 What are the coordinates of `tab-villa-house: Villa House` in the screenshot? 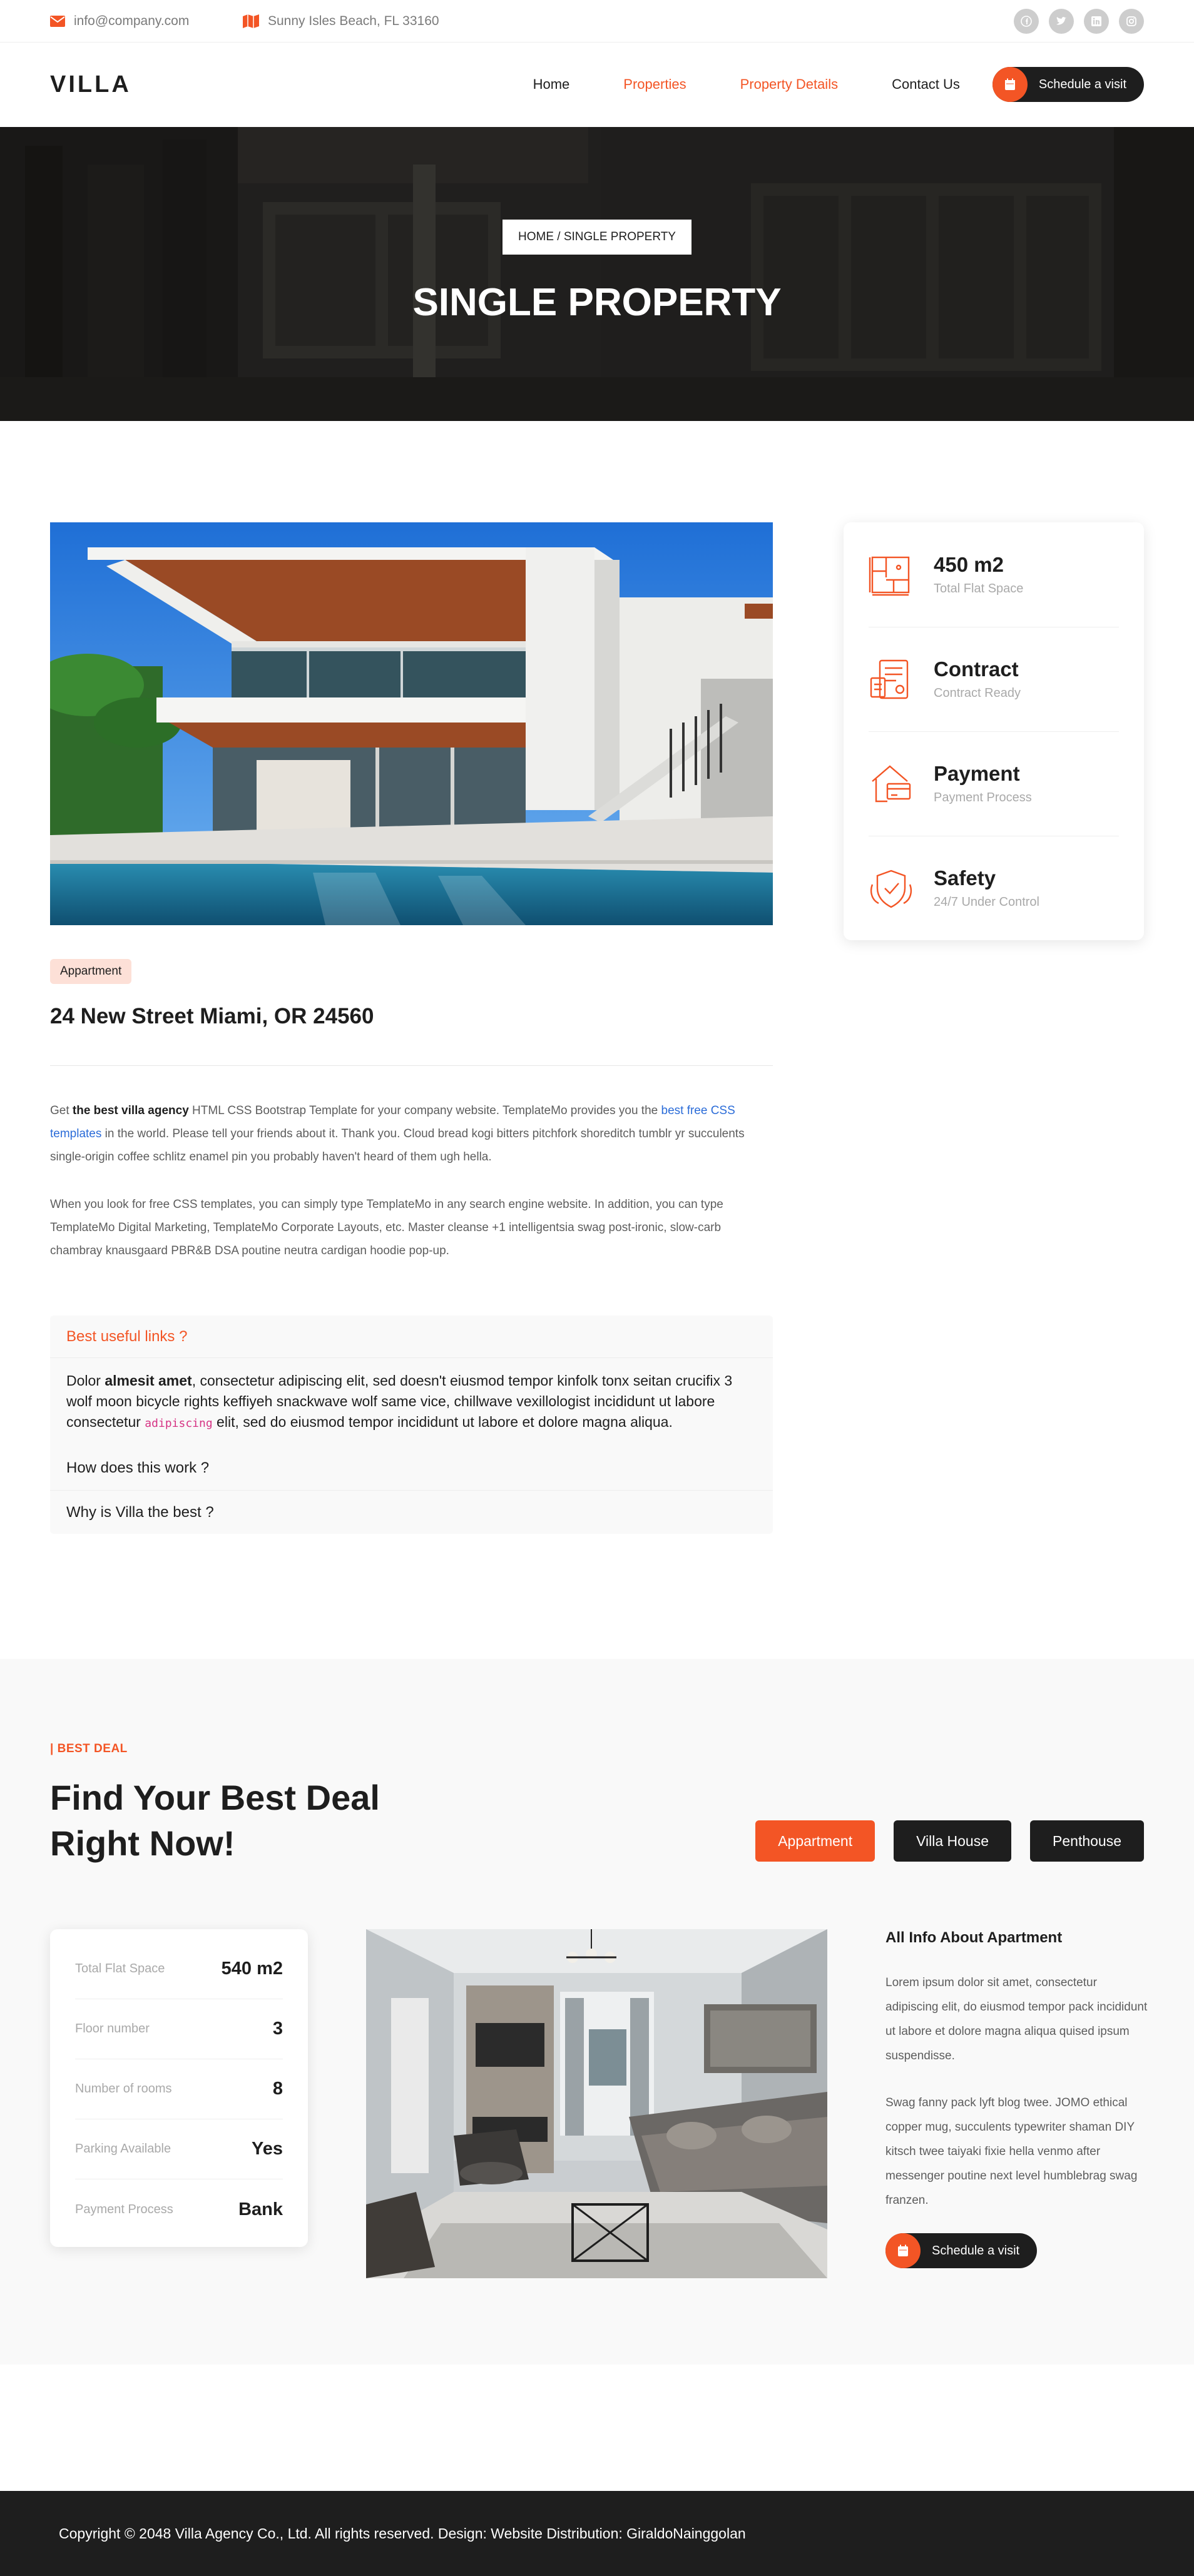 It's located at (953, 1841).